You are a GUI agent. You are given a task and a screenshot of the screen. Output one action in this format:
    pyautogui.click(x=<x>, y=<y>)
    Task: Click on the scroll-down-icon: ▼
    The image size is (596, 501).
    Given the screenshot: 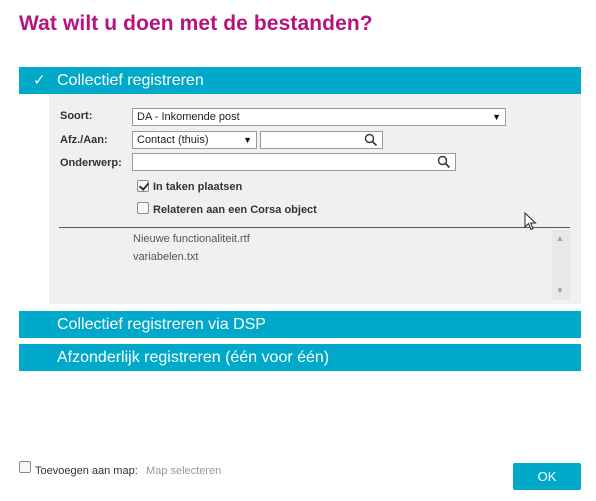 What is the action you would take?
    pyautogui.click(x=560, y=290)
    